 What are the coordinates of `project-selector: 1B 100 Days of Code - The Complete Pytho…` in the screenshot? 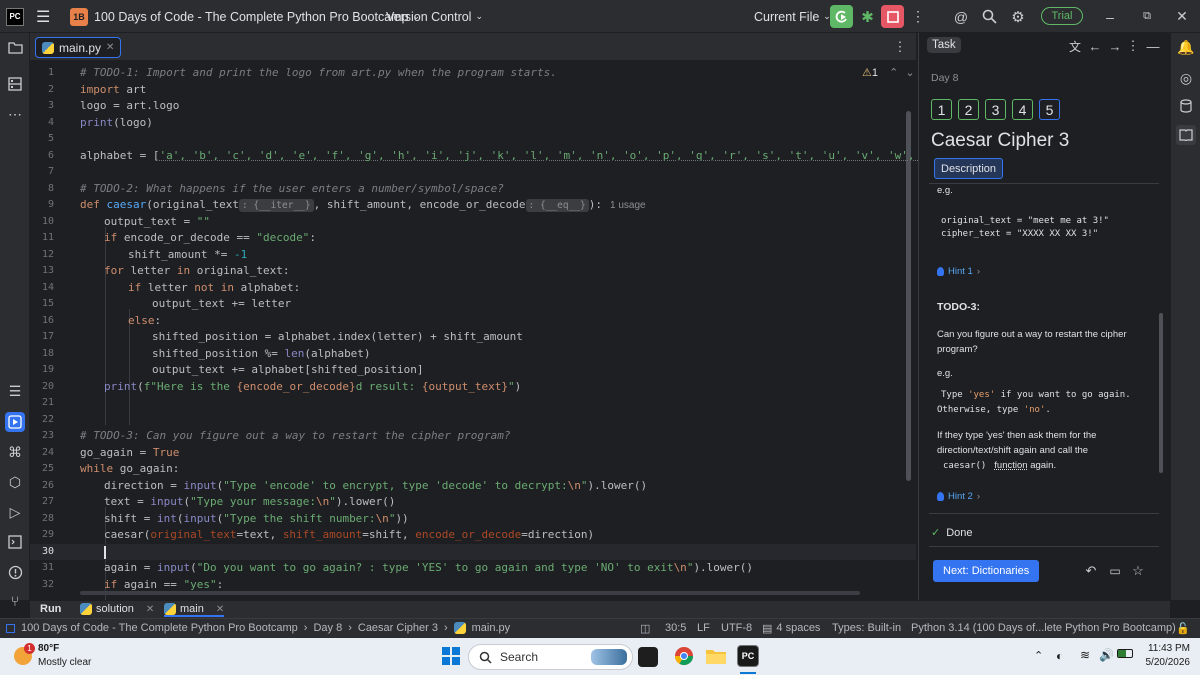 It's located at (245, 16).